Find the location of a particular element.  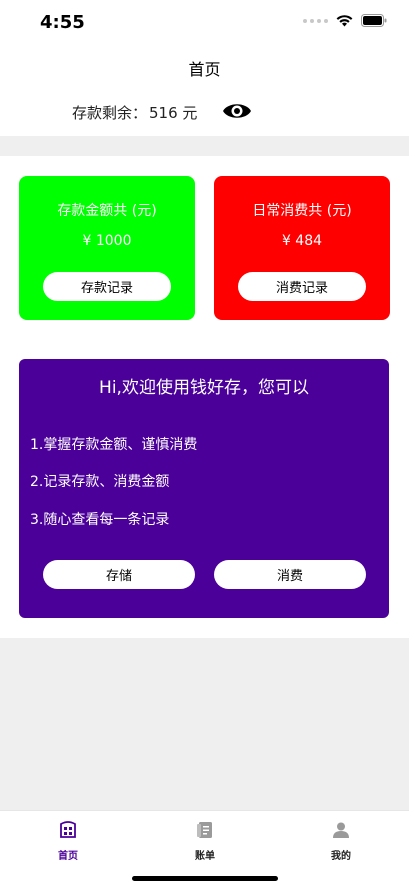

tab-profile: 我的 is located at coordinates (341, 841).